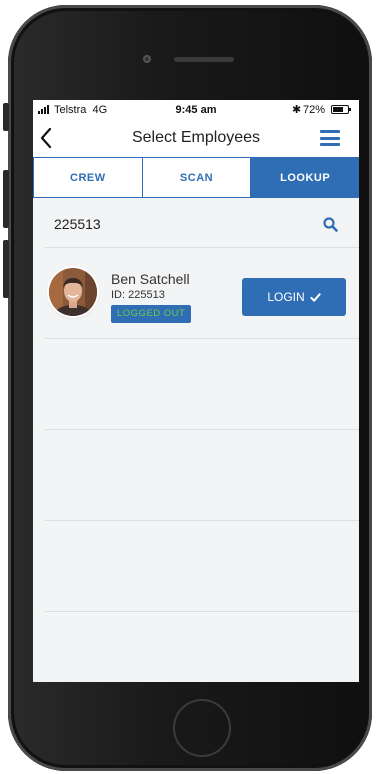 This screenshot has width=379, height=774. I want to click on battery-percent: 72%, so click(314, 110).